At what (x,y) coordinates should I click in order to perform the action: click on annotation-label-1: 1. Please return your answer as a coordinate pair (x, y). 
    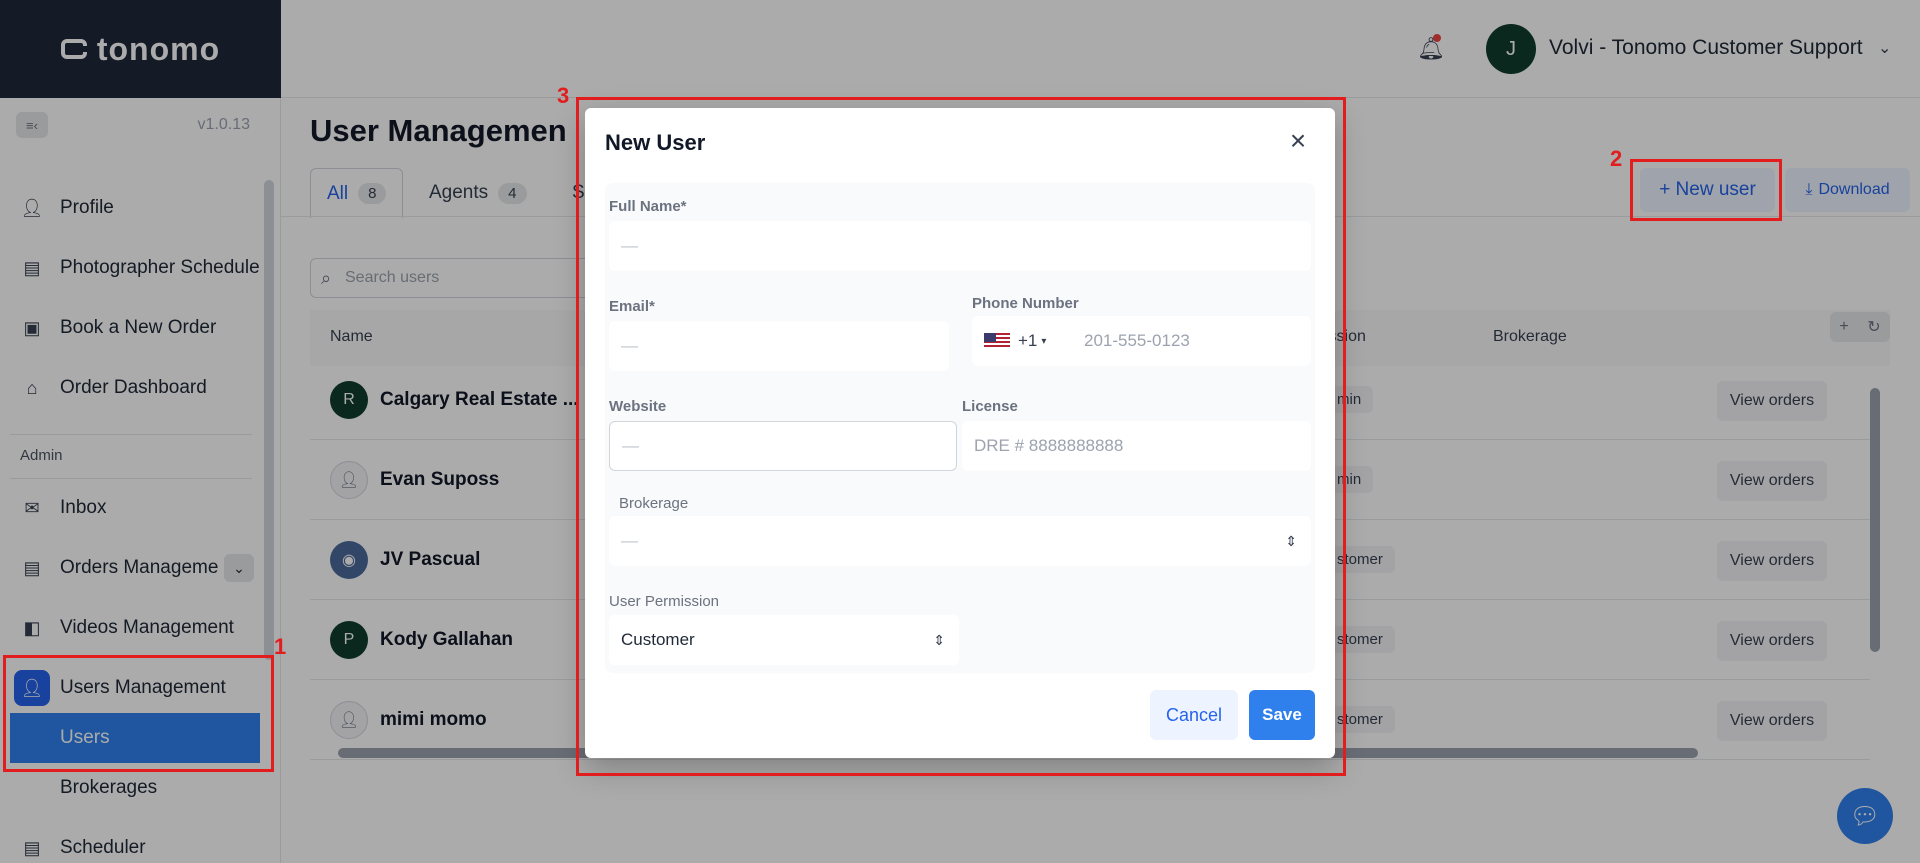
    Looking at the image, I should click on (280, 646).